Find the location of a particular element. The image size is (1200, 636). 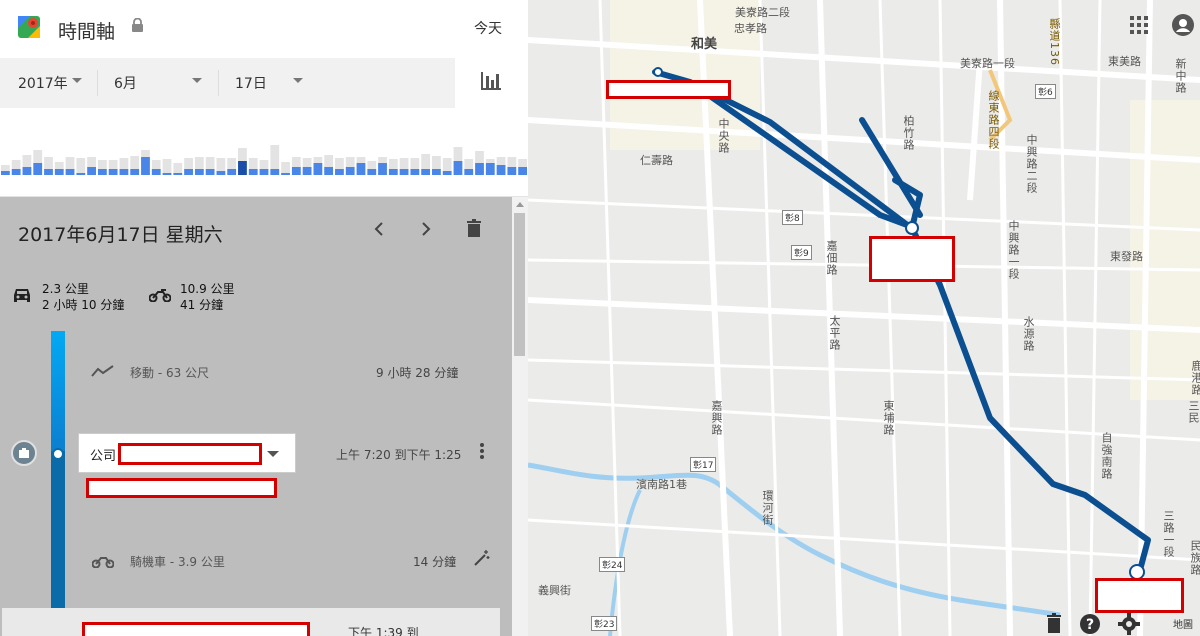

header-bar: 時間軸 今天 is located at coordinates (264, 29).